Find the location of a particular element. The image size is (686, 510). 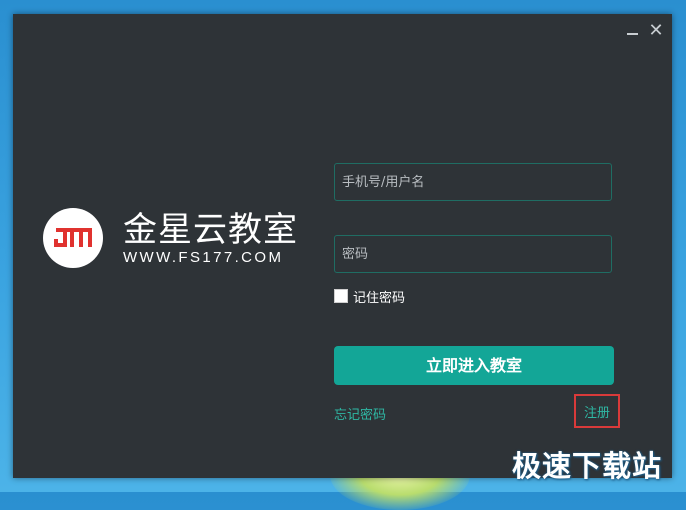

brand-logo is located at coordinates (73, 238).